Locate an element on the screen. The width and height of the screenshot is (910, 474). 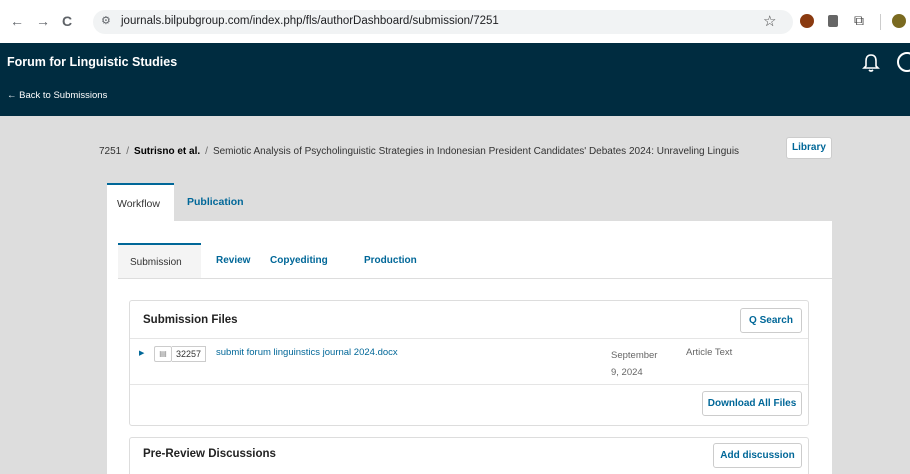
user-icon is located at coordinates (903, 62).